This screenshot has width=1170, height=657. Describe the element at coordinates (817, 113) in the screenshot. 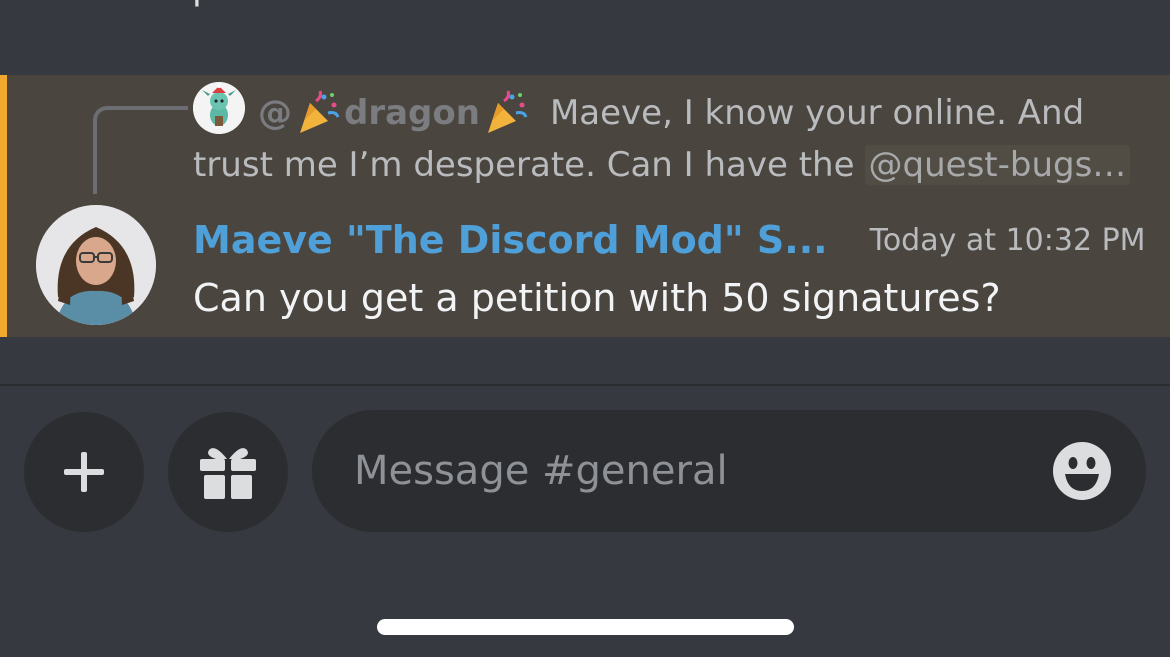

I see `reply-preview-text: Maeve, I know your online. And` at that location.